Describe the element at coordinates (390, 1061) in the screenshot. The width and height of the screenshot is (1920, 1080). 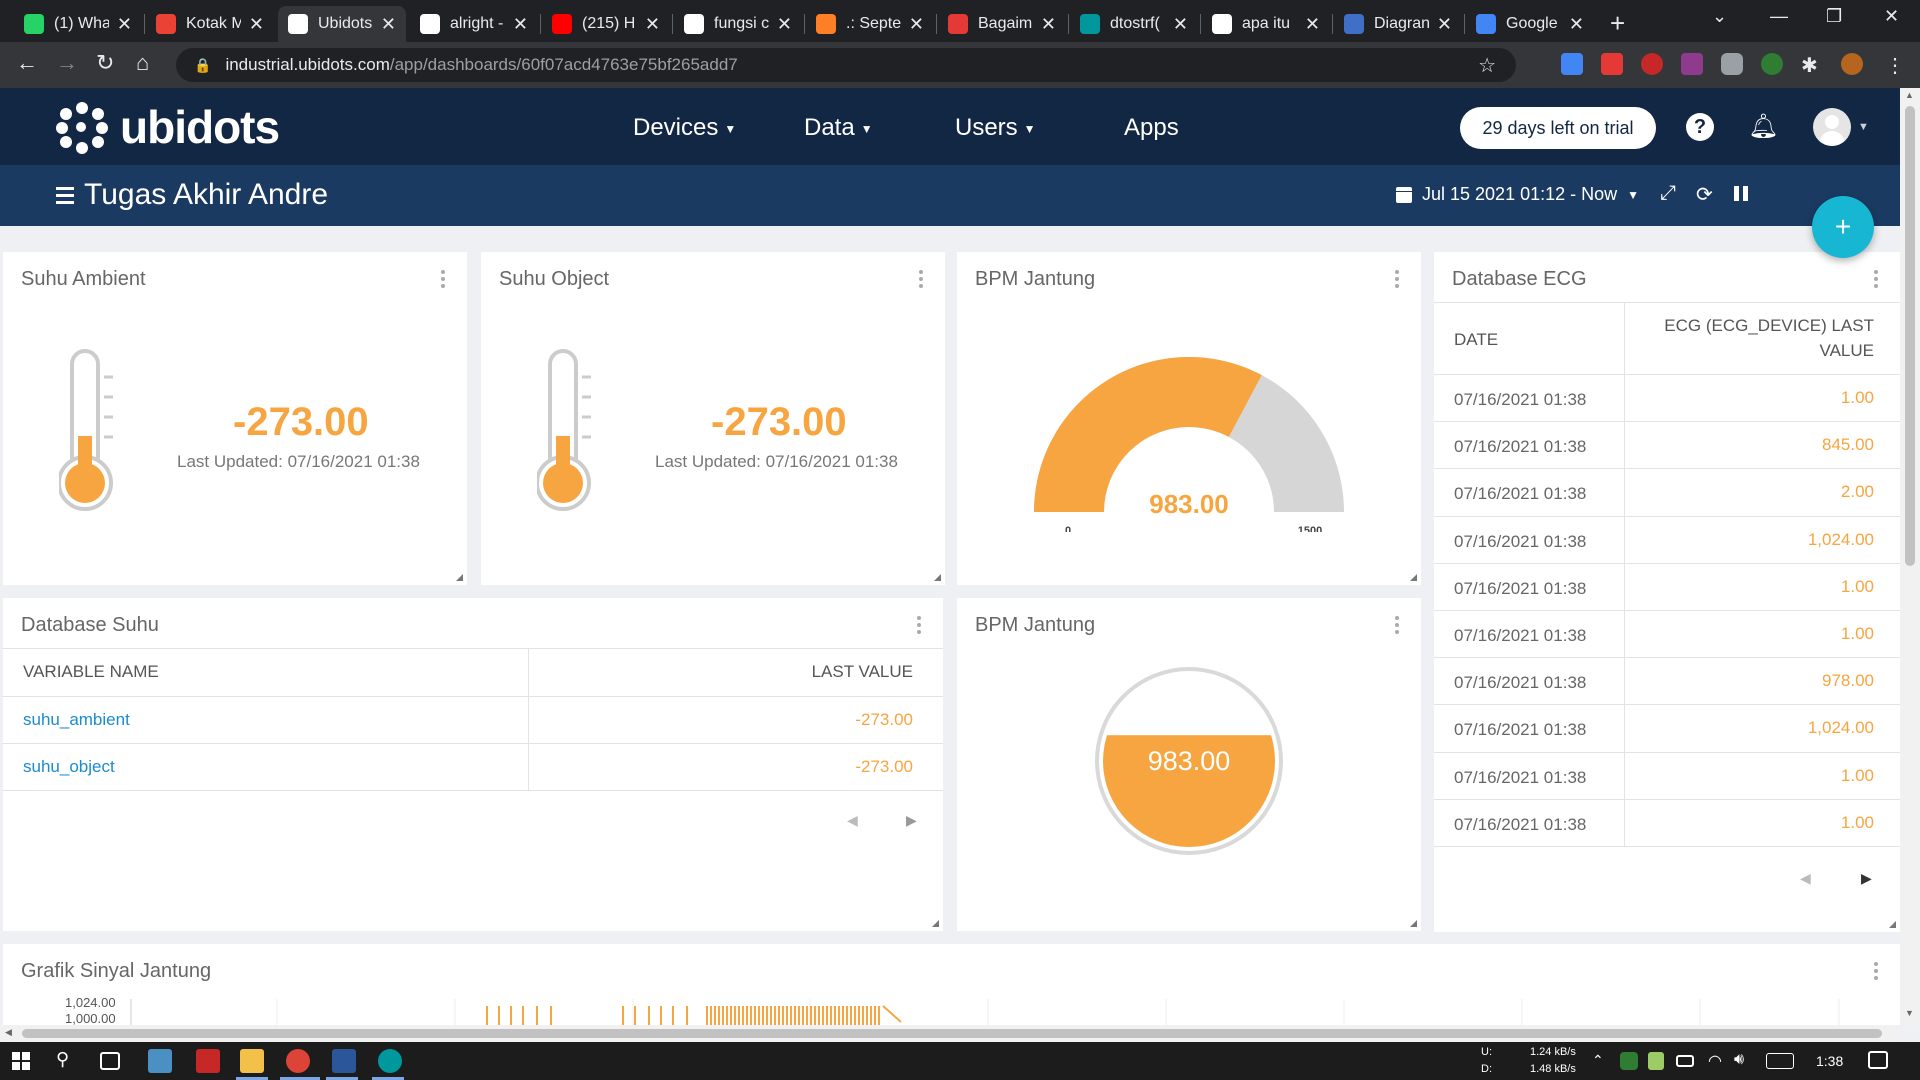
I see `arduino-icon` at that location.